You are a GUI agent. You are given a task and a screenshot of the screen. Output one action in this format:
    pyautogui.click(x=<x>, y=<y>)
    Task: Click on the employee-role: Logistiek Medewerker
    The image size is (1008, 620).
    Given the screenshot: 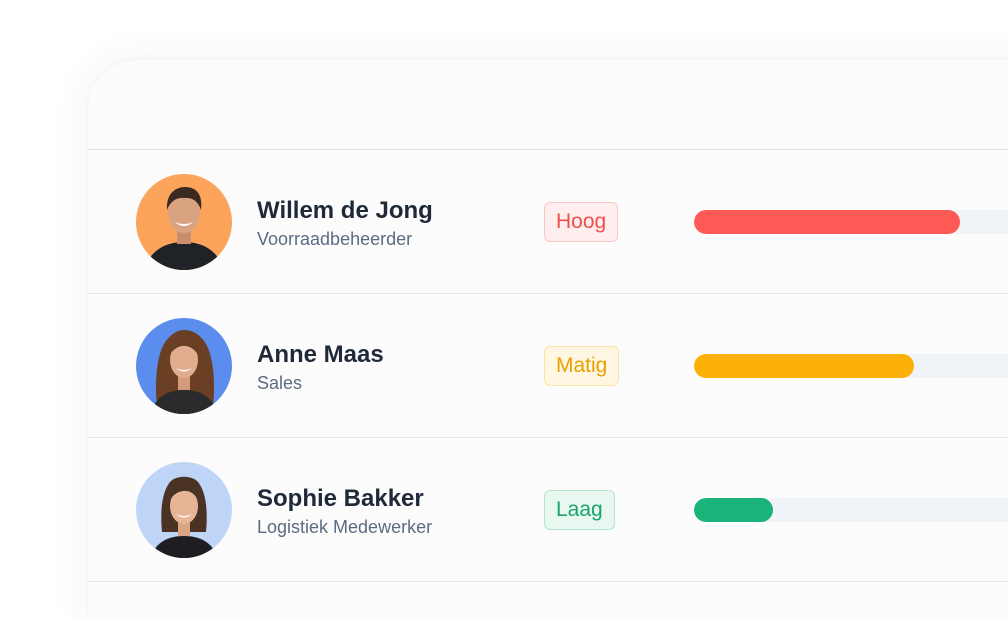 What is the action you would take?
    pyautogui.click(x=345, y=527)
    